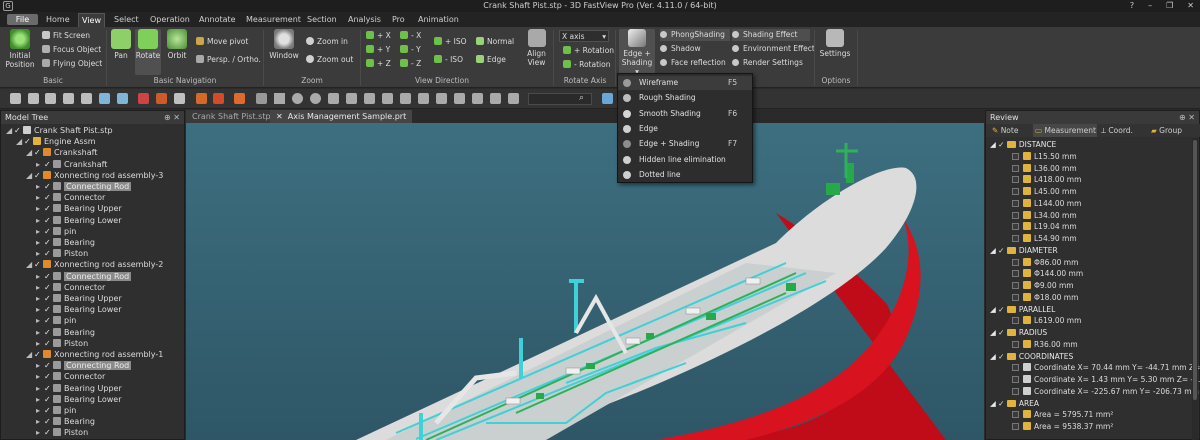 The image size is (1200, 440). Describe the element at coordinates (1190, 6) in the screenshot. I see `close-icon: ✕` at that location.